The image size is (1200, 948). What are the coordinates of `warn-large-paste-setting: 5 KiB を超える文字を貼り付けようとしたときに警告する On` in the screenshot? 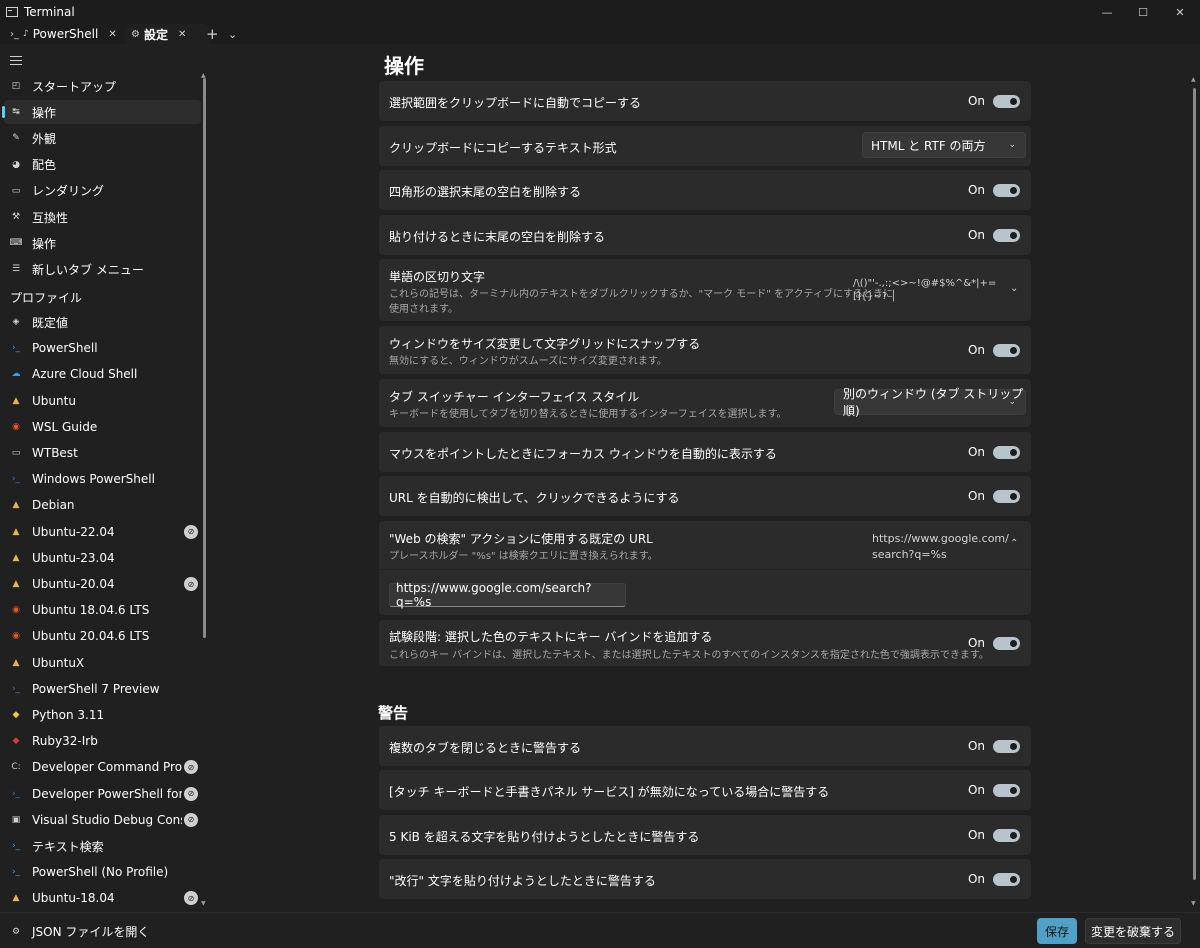 It's located at (705, 835).